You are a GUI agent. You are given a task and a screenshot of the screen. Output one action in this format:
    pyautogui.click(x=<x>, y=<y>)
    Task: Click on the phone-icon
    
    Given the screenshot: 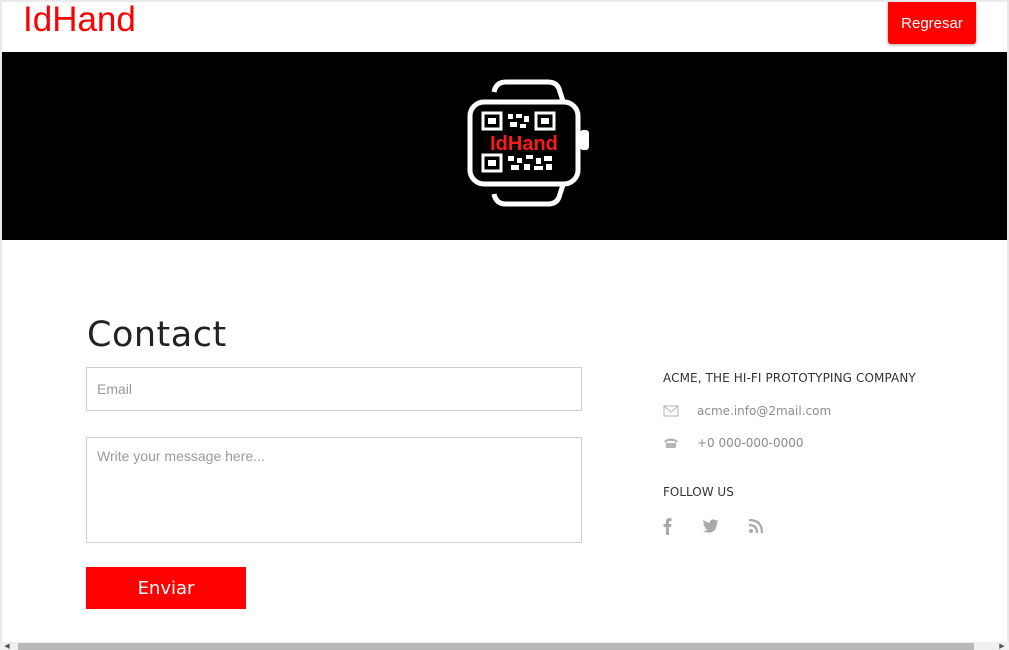 What is the action you would take?
    pyautogui.click(x=671, y=443)
    